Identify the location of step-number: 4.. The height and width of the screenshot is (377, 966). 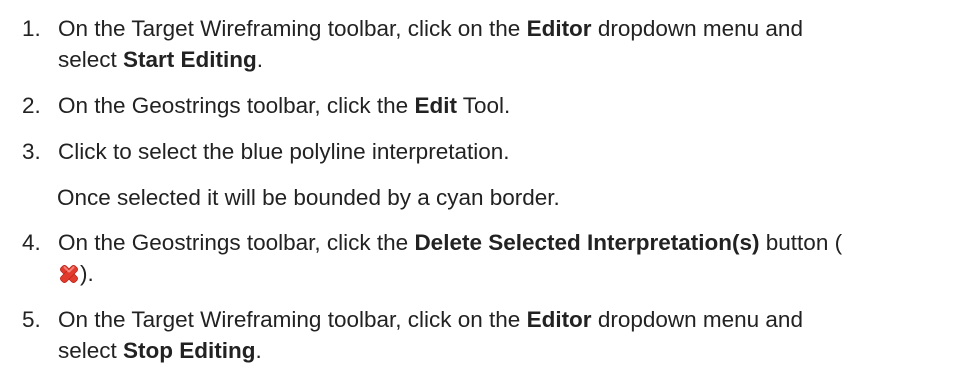
(31, 242).